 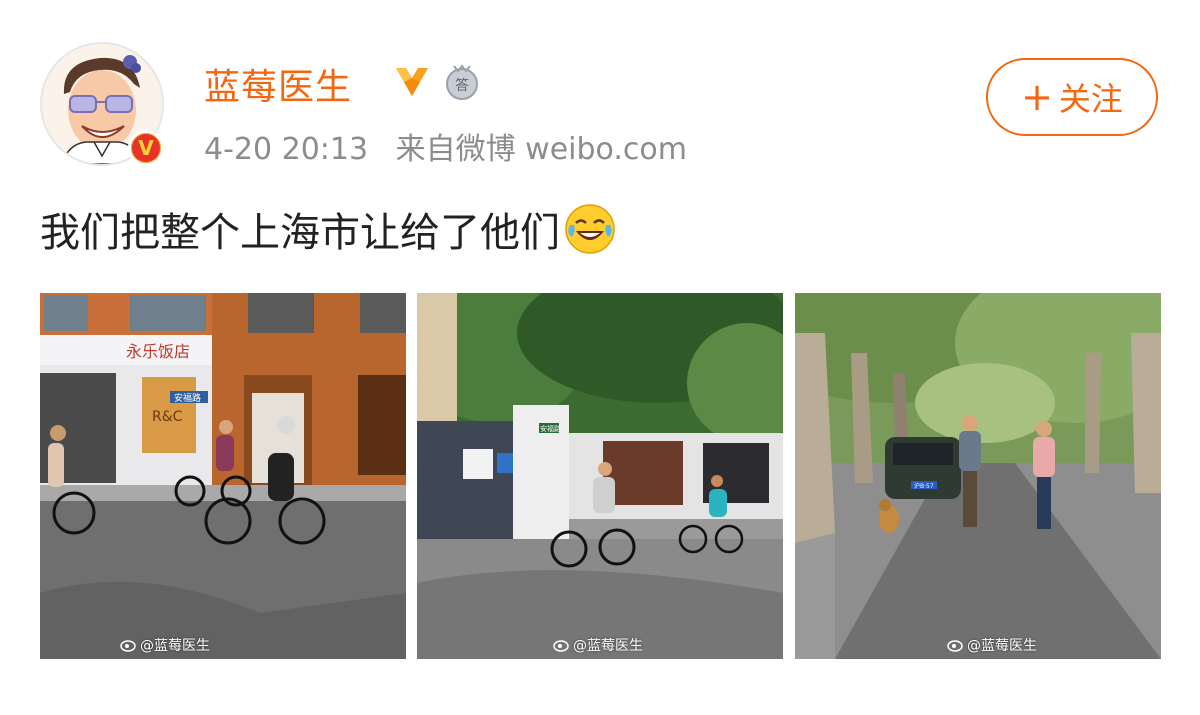 I want to click on plus-icon: +, so click(x=1037, y=97).